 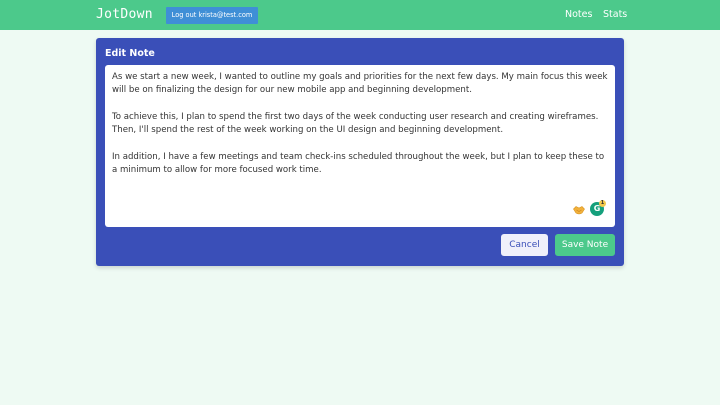 What do you see at coordinates (212, 15) in the screenshot?
I see `logout-button: Log out krista@test.com` at bounding box center [212, 15].